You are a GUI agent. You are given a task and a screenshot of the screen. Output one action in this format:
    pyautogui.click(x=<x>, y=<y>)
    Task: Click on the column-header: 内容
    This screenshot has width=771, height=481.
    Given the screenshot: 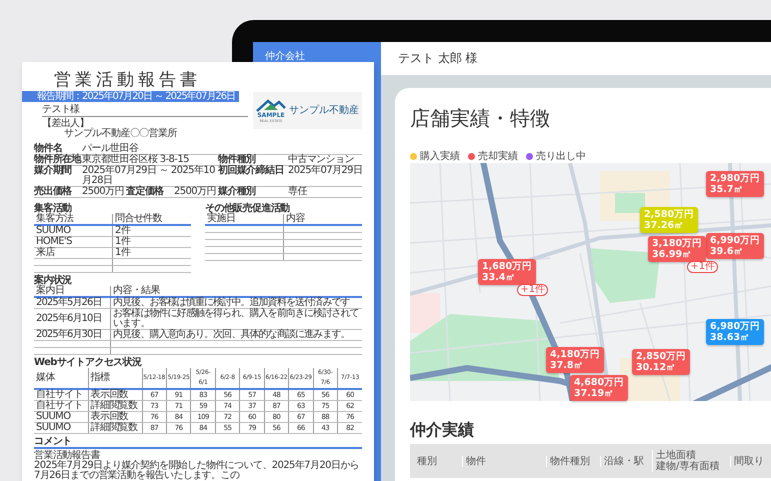 What is the action you would take?
    pyautogui.click(x=323, y=219)
    